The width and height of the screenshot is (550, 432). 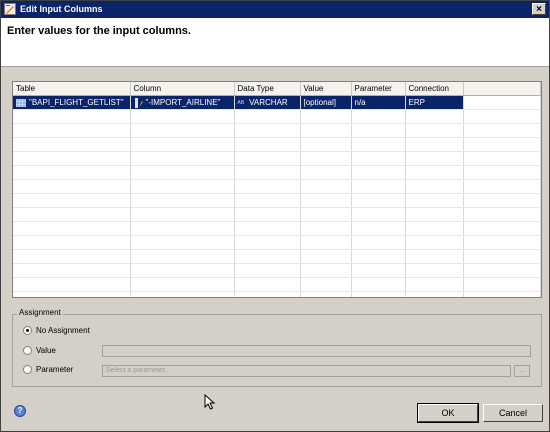 I want to click on radio-no-assignment: No Assignment, so click(x=56, y=331).